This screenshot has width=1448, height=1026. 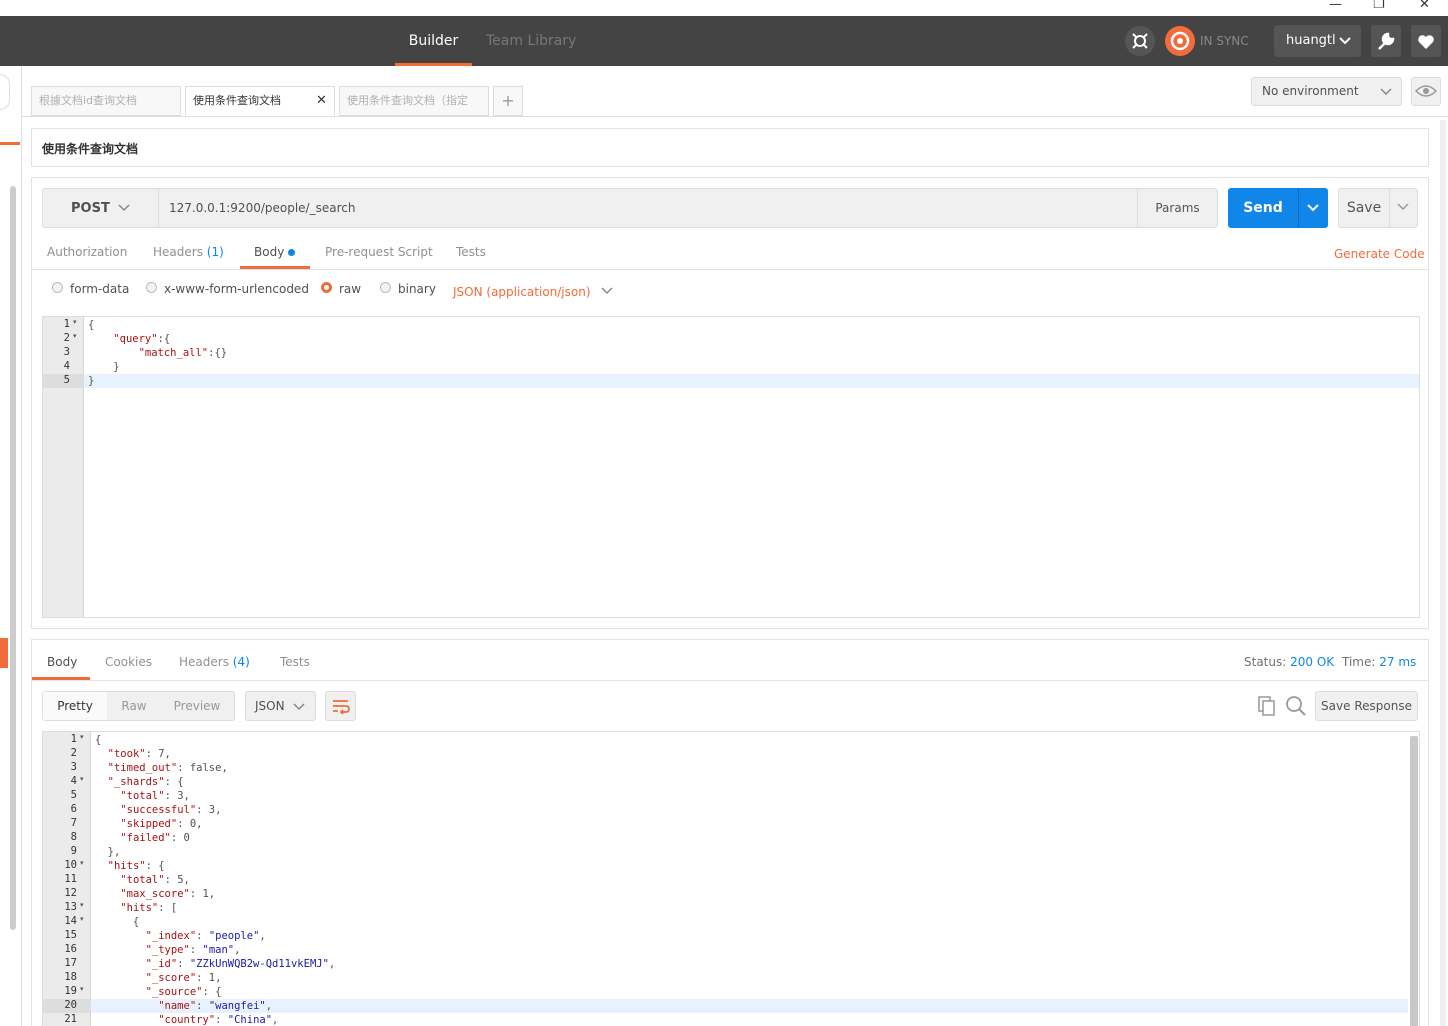 What do you see at coordinates (1414, 881) in the screenshot?
I see `response-scrollbar` at bounding box center [1414, 881].